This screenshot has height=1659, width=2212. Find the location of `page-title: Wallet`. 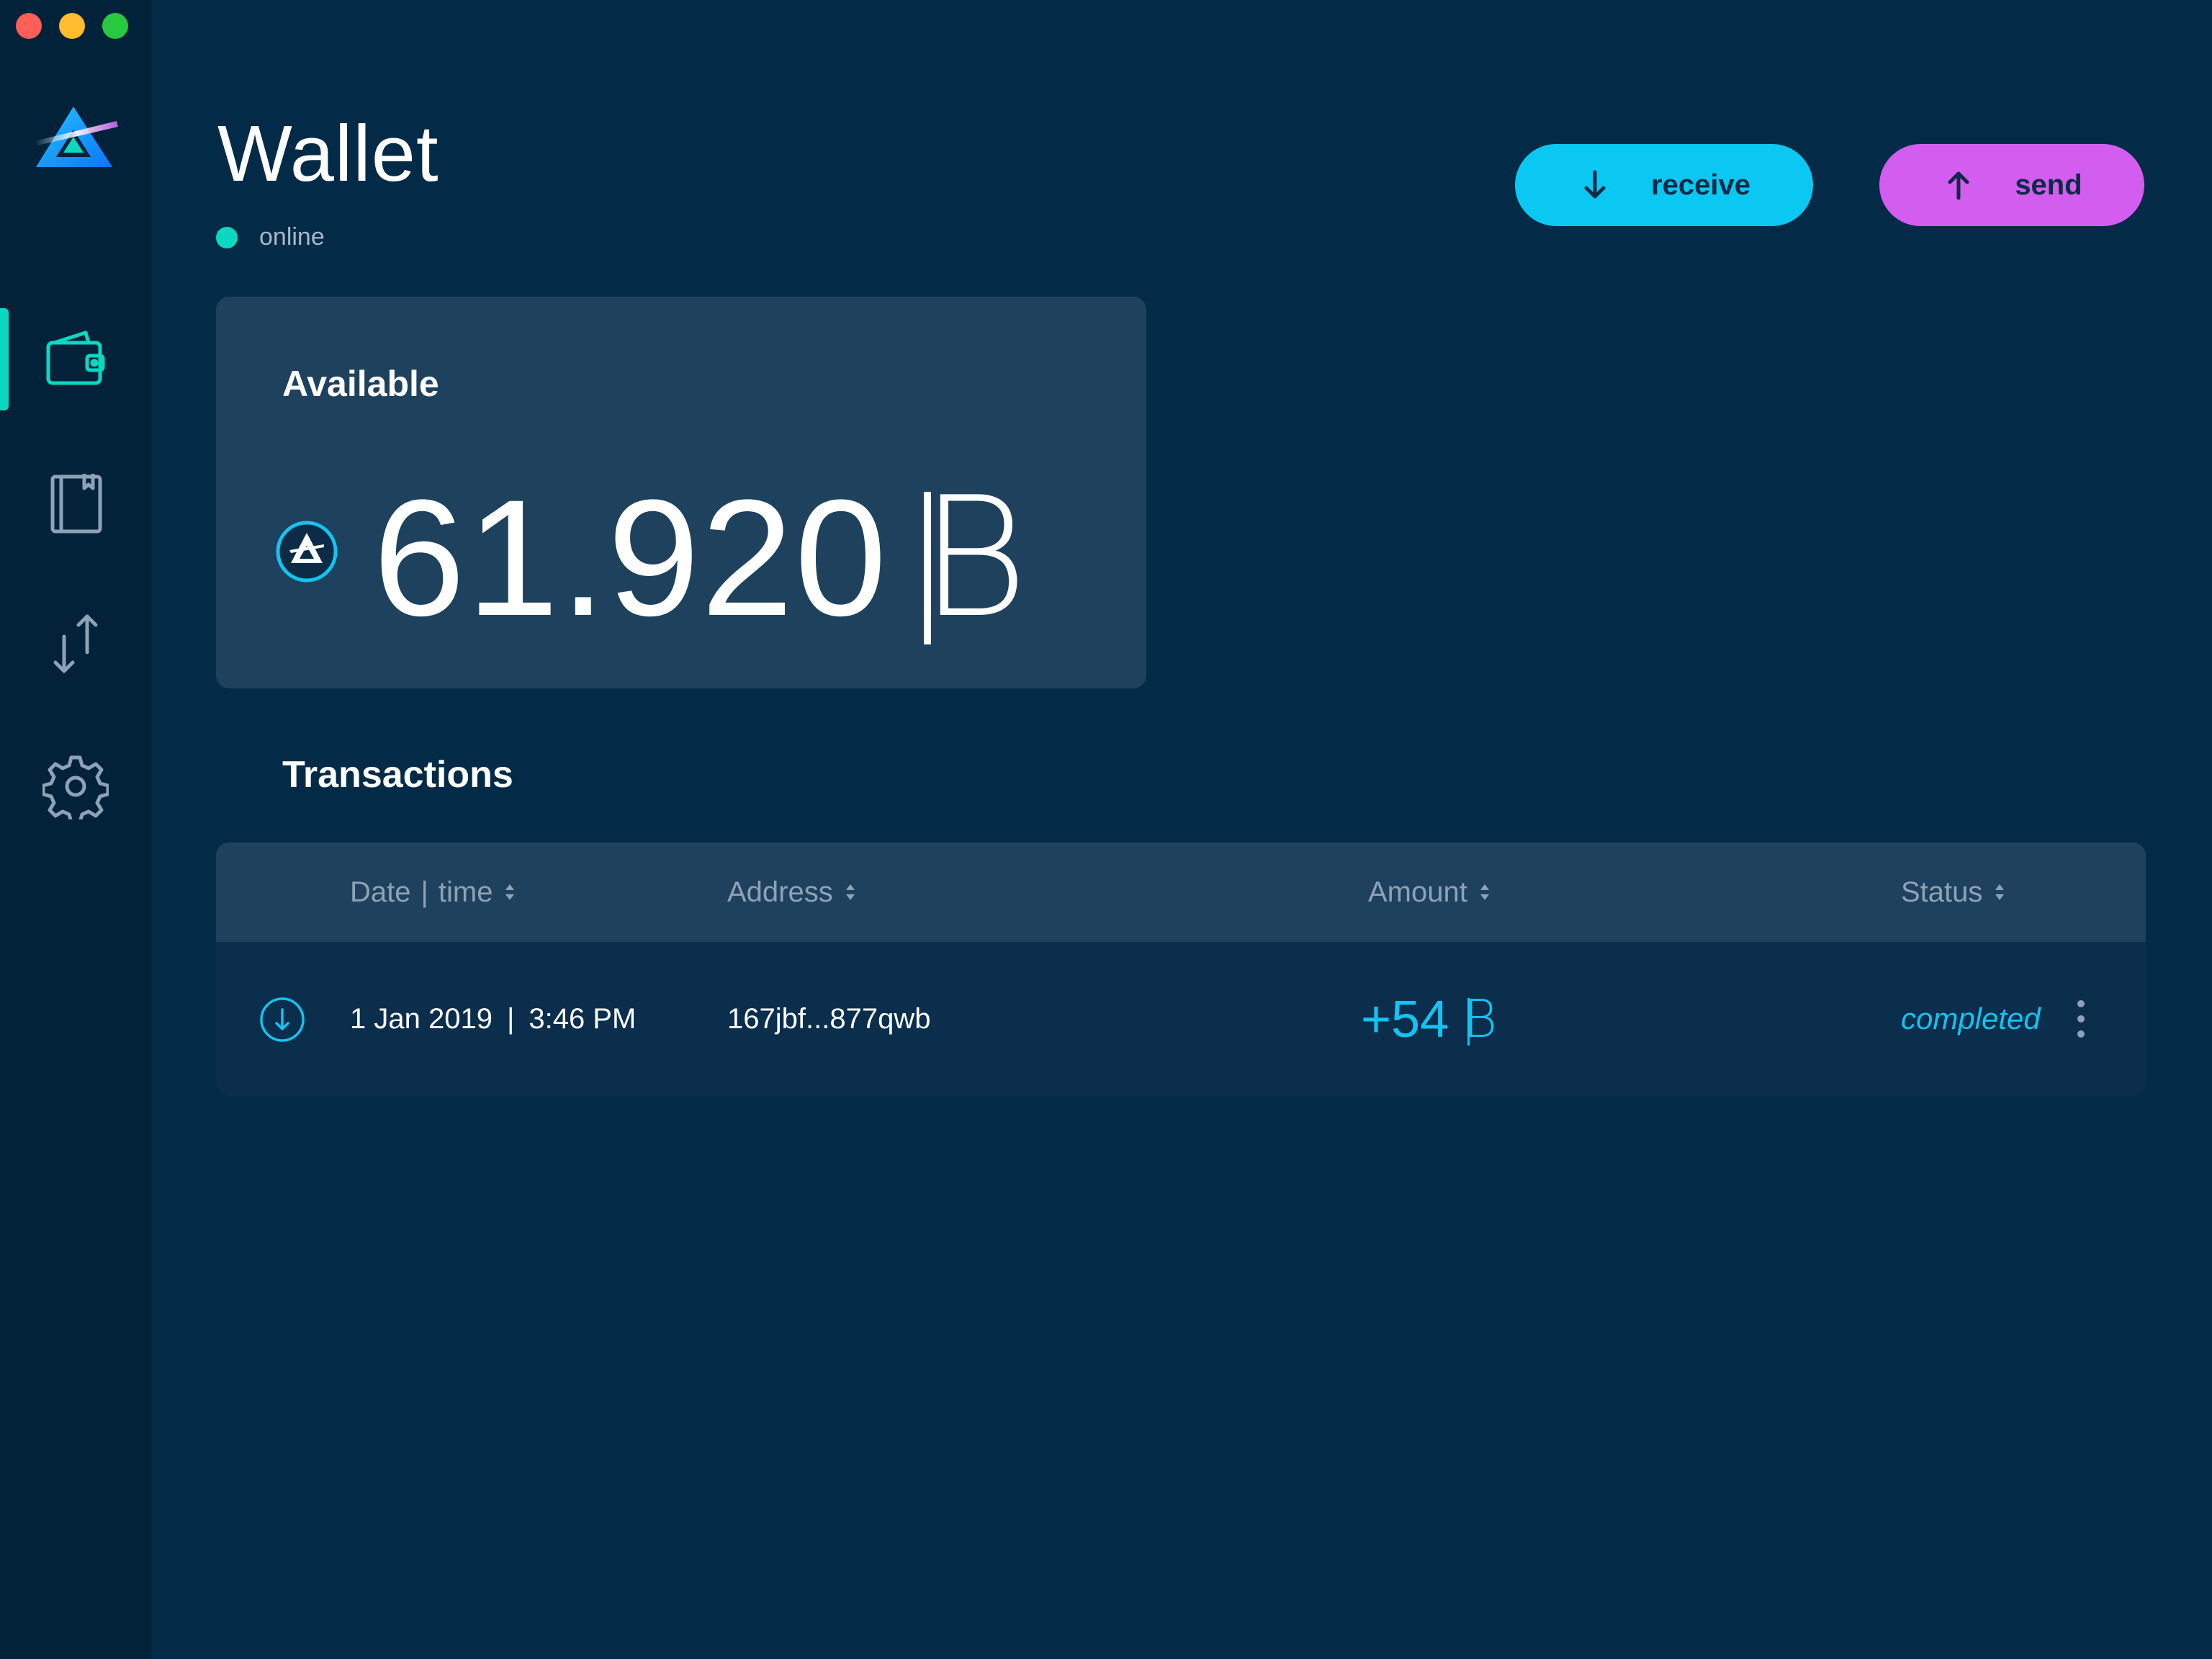

page-title: Wallet is located at coordinates (328, 154).